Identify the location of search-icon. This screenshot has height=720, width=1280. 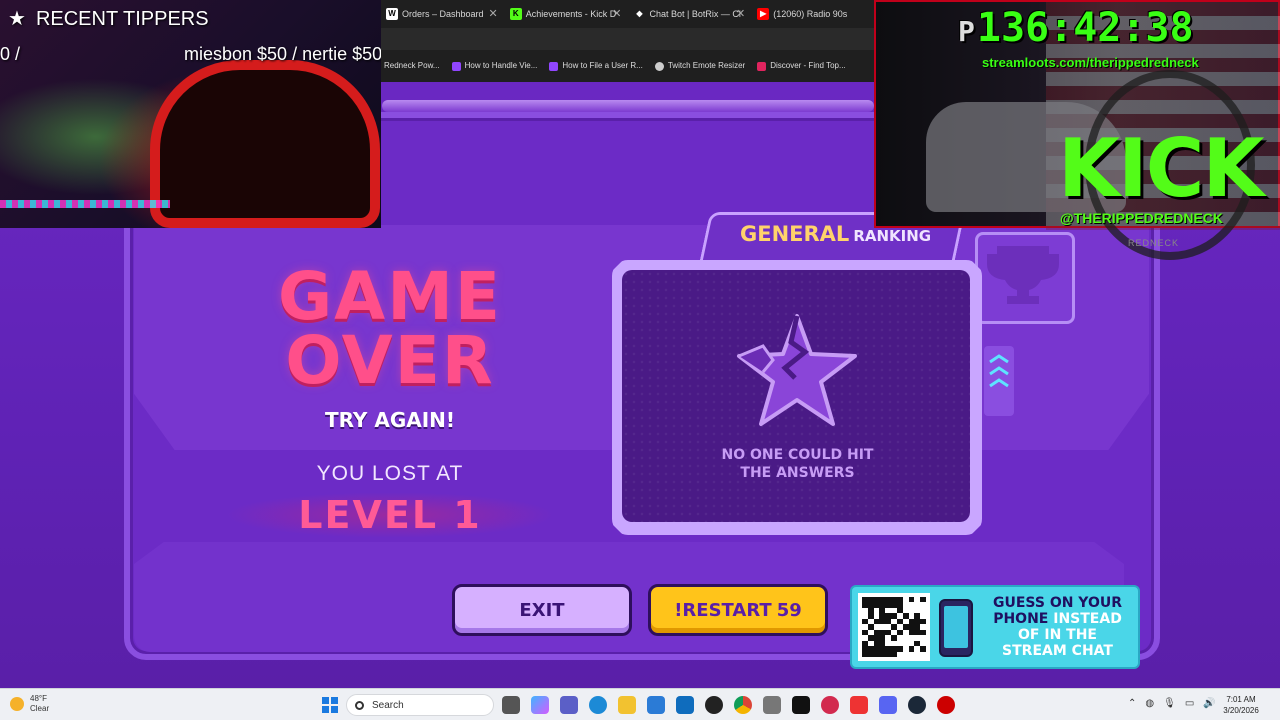
(359, 705).